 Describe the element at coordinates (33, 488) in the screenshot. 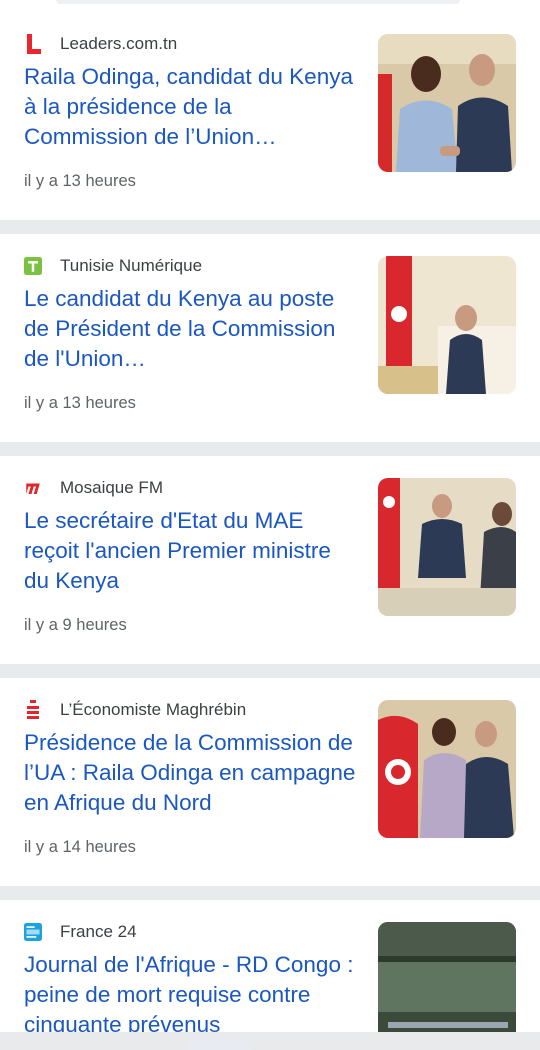

I see `mosaique-m-logo-icon` at that location.